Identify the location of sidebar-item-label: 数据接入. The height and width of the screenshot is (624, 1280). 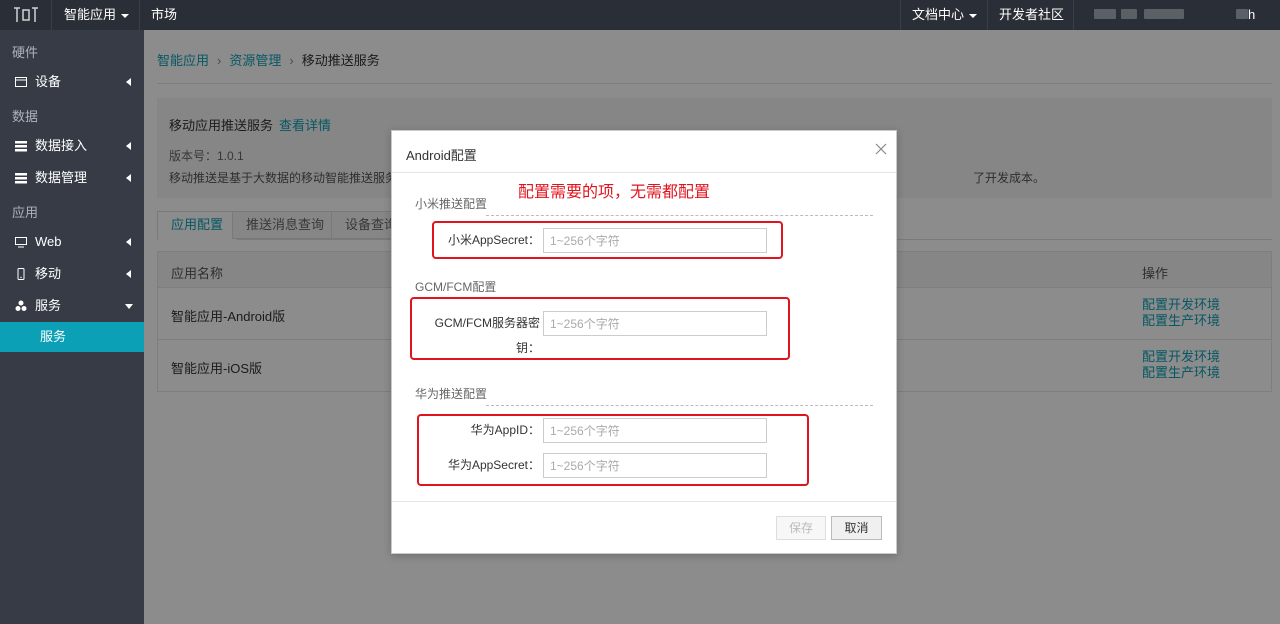
(61, 145).